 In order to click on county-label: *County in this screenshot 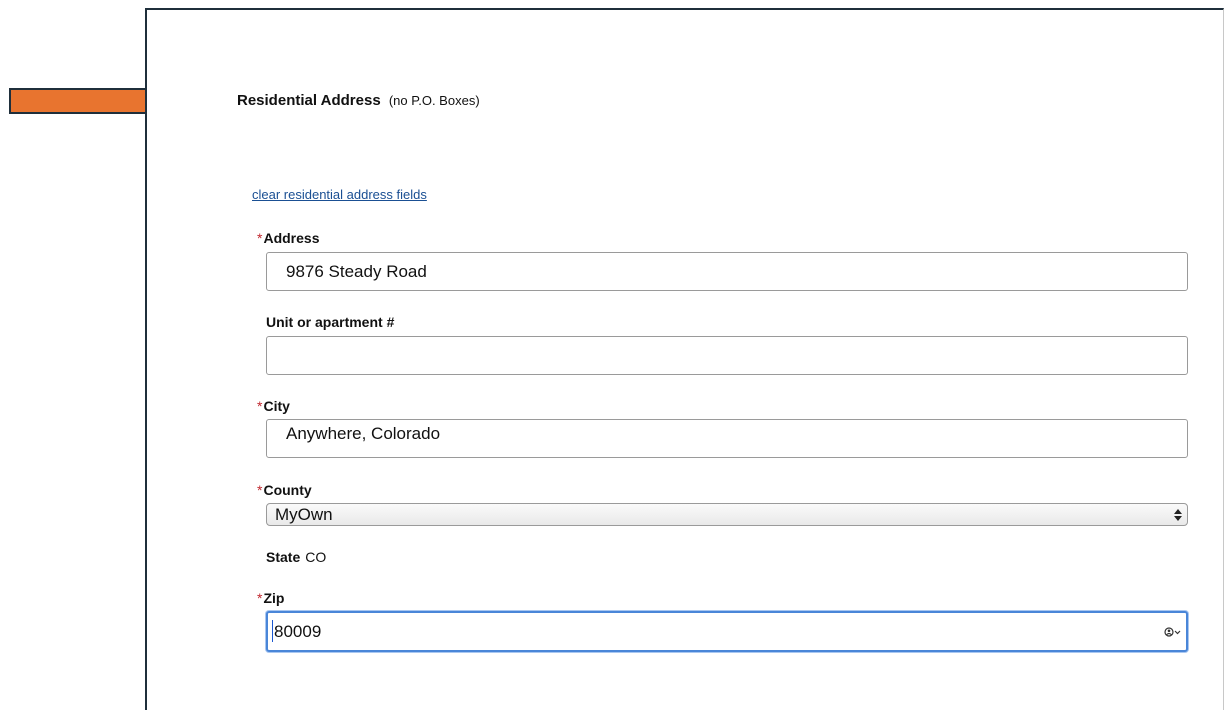, I will do `click(284, 490)`.